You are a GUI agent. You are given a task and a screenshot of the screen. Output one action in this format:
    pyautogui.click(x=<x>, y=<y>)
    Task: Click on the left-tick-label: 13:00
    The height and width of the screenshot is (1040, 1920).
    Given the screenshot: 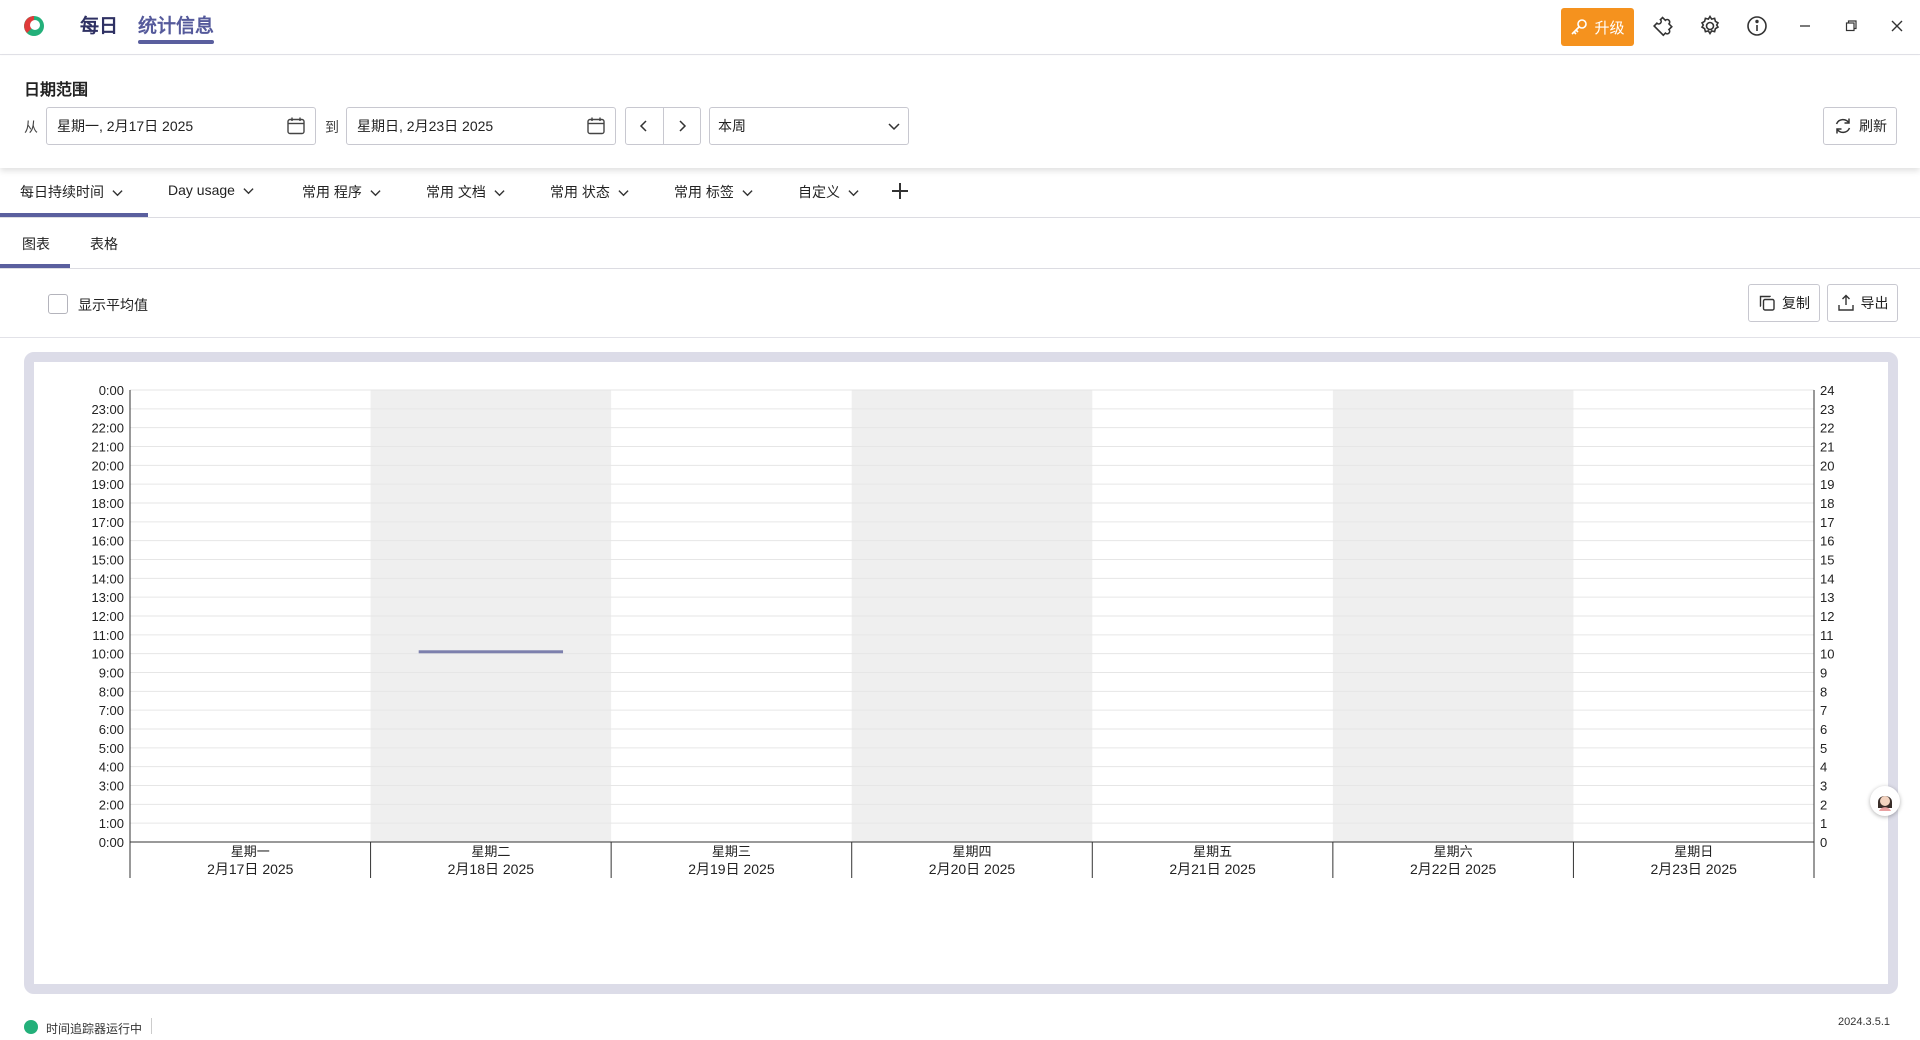 What is the action you would take?
    pyautogui.click(x=107, y=597)
    